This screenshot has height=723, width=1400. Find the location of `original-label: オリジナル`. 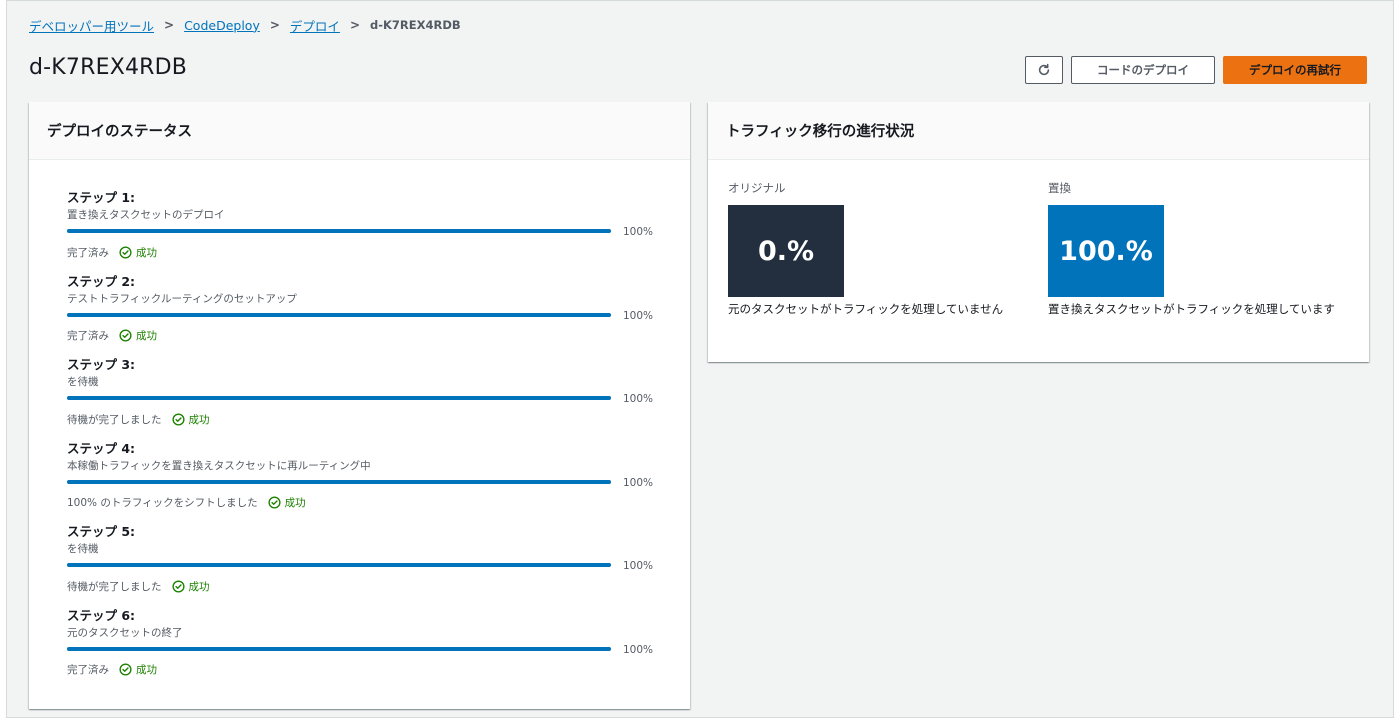

original-label: オリジナル is located at coordinates (757, 188).